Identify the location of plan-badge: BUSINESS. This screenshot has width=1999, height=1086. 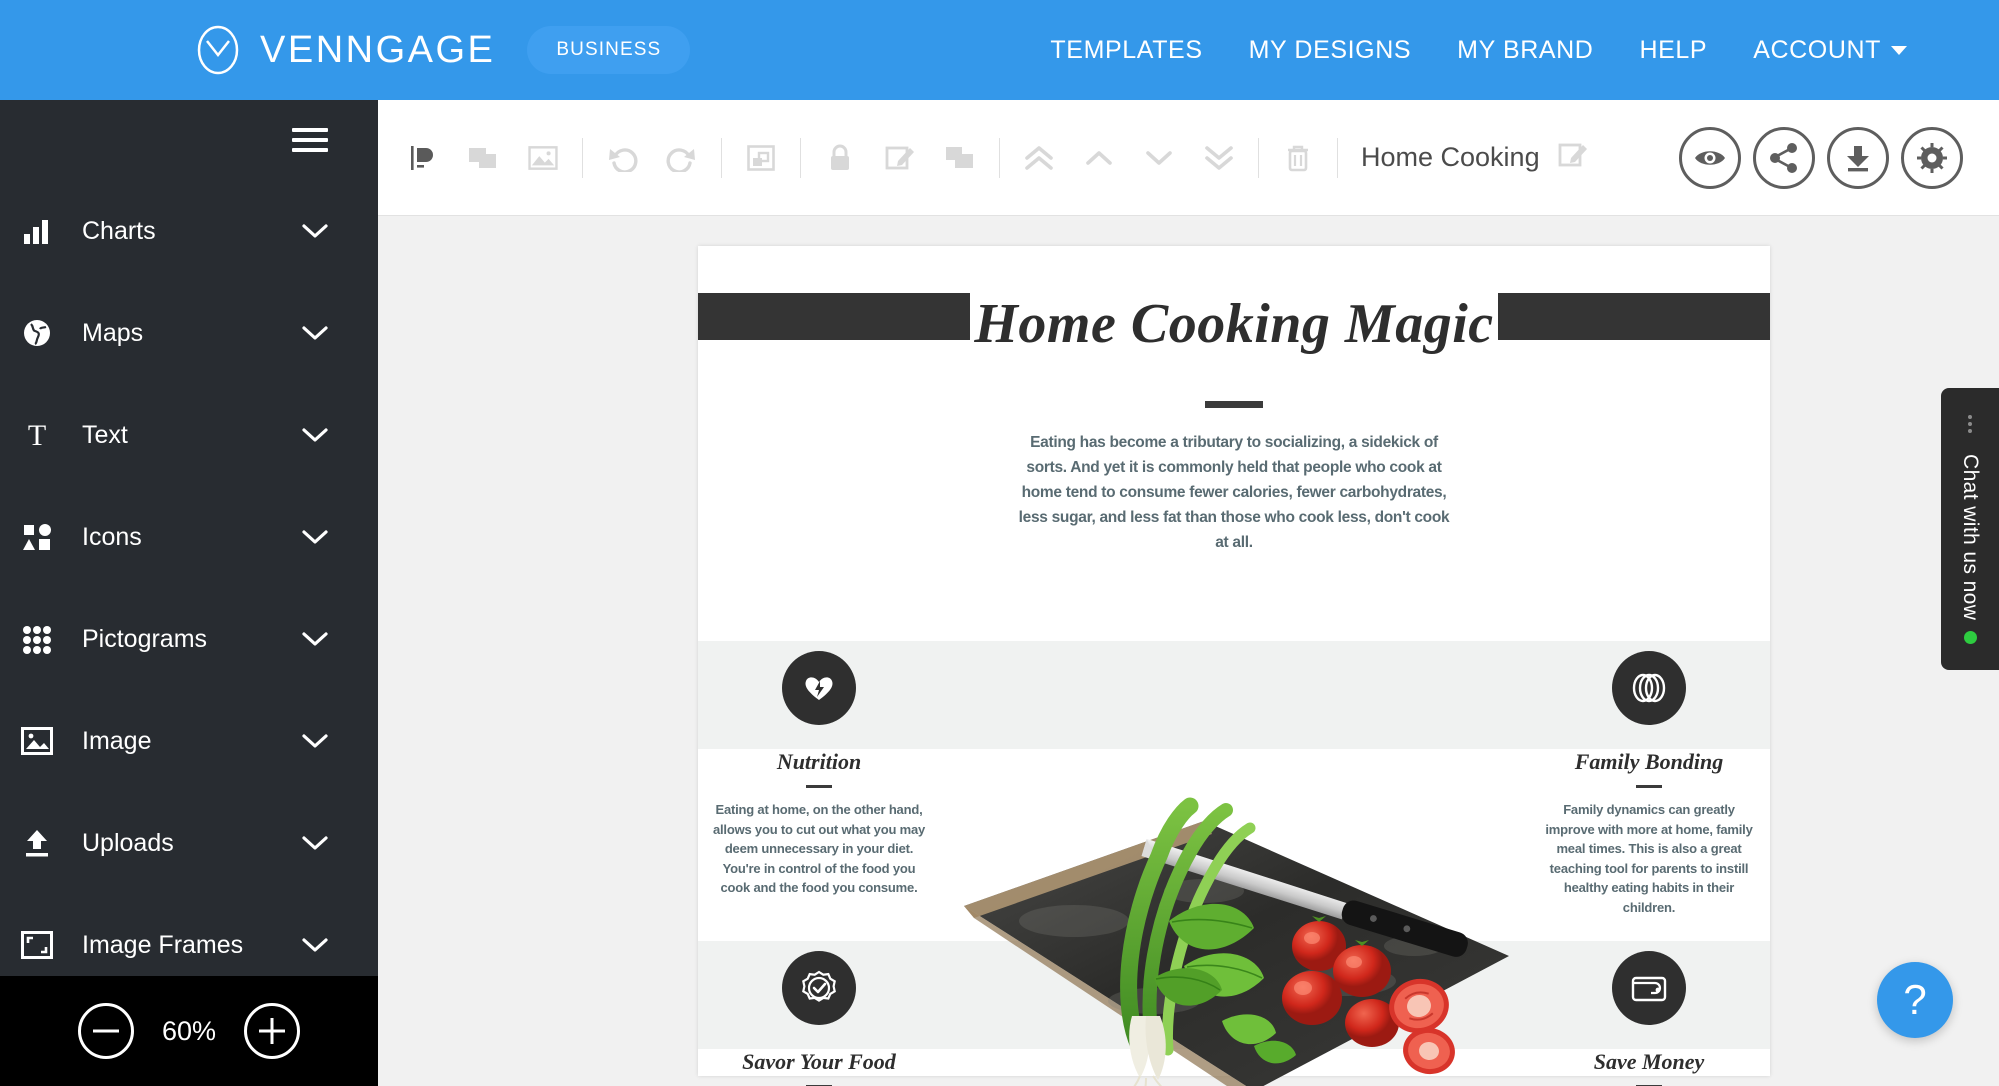
(609, 50).